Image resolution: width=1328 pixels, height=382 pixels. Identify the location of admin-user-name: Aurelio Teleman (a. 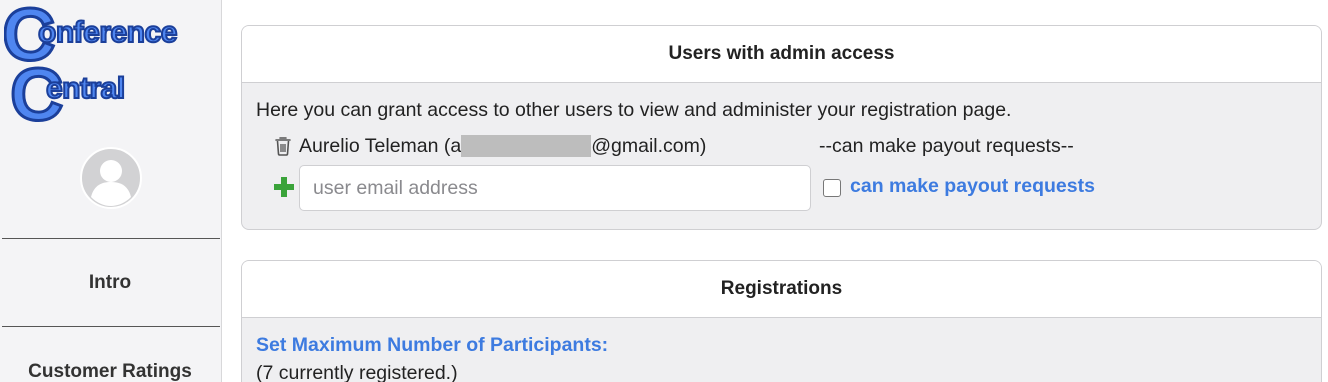
(380, 145).